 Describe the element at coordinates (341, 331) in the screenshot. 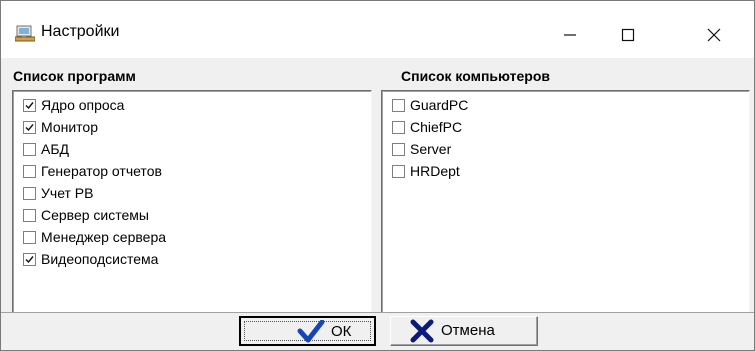

I see `ok-button-label: ОК` at that location.